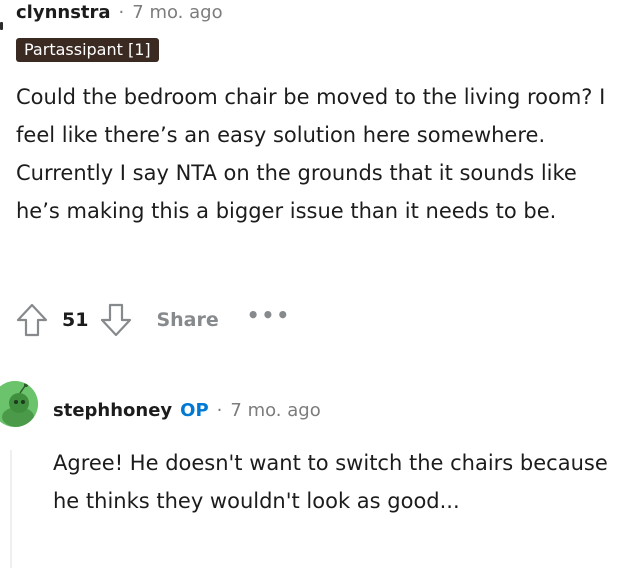 Image resolution: width=621 pixels, height=568 pixels. Describe the element at coordinates (177, 13) in the screenshot. I see `comment-timestamp: 7 mo. ago` at that location.